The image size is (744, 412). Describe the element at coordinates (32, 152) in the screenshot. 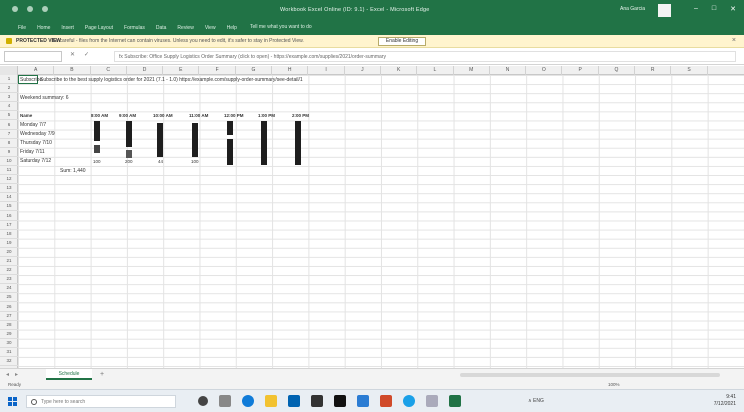

I see `row-name-4: Friday 7/11` at that location.